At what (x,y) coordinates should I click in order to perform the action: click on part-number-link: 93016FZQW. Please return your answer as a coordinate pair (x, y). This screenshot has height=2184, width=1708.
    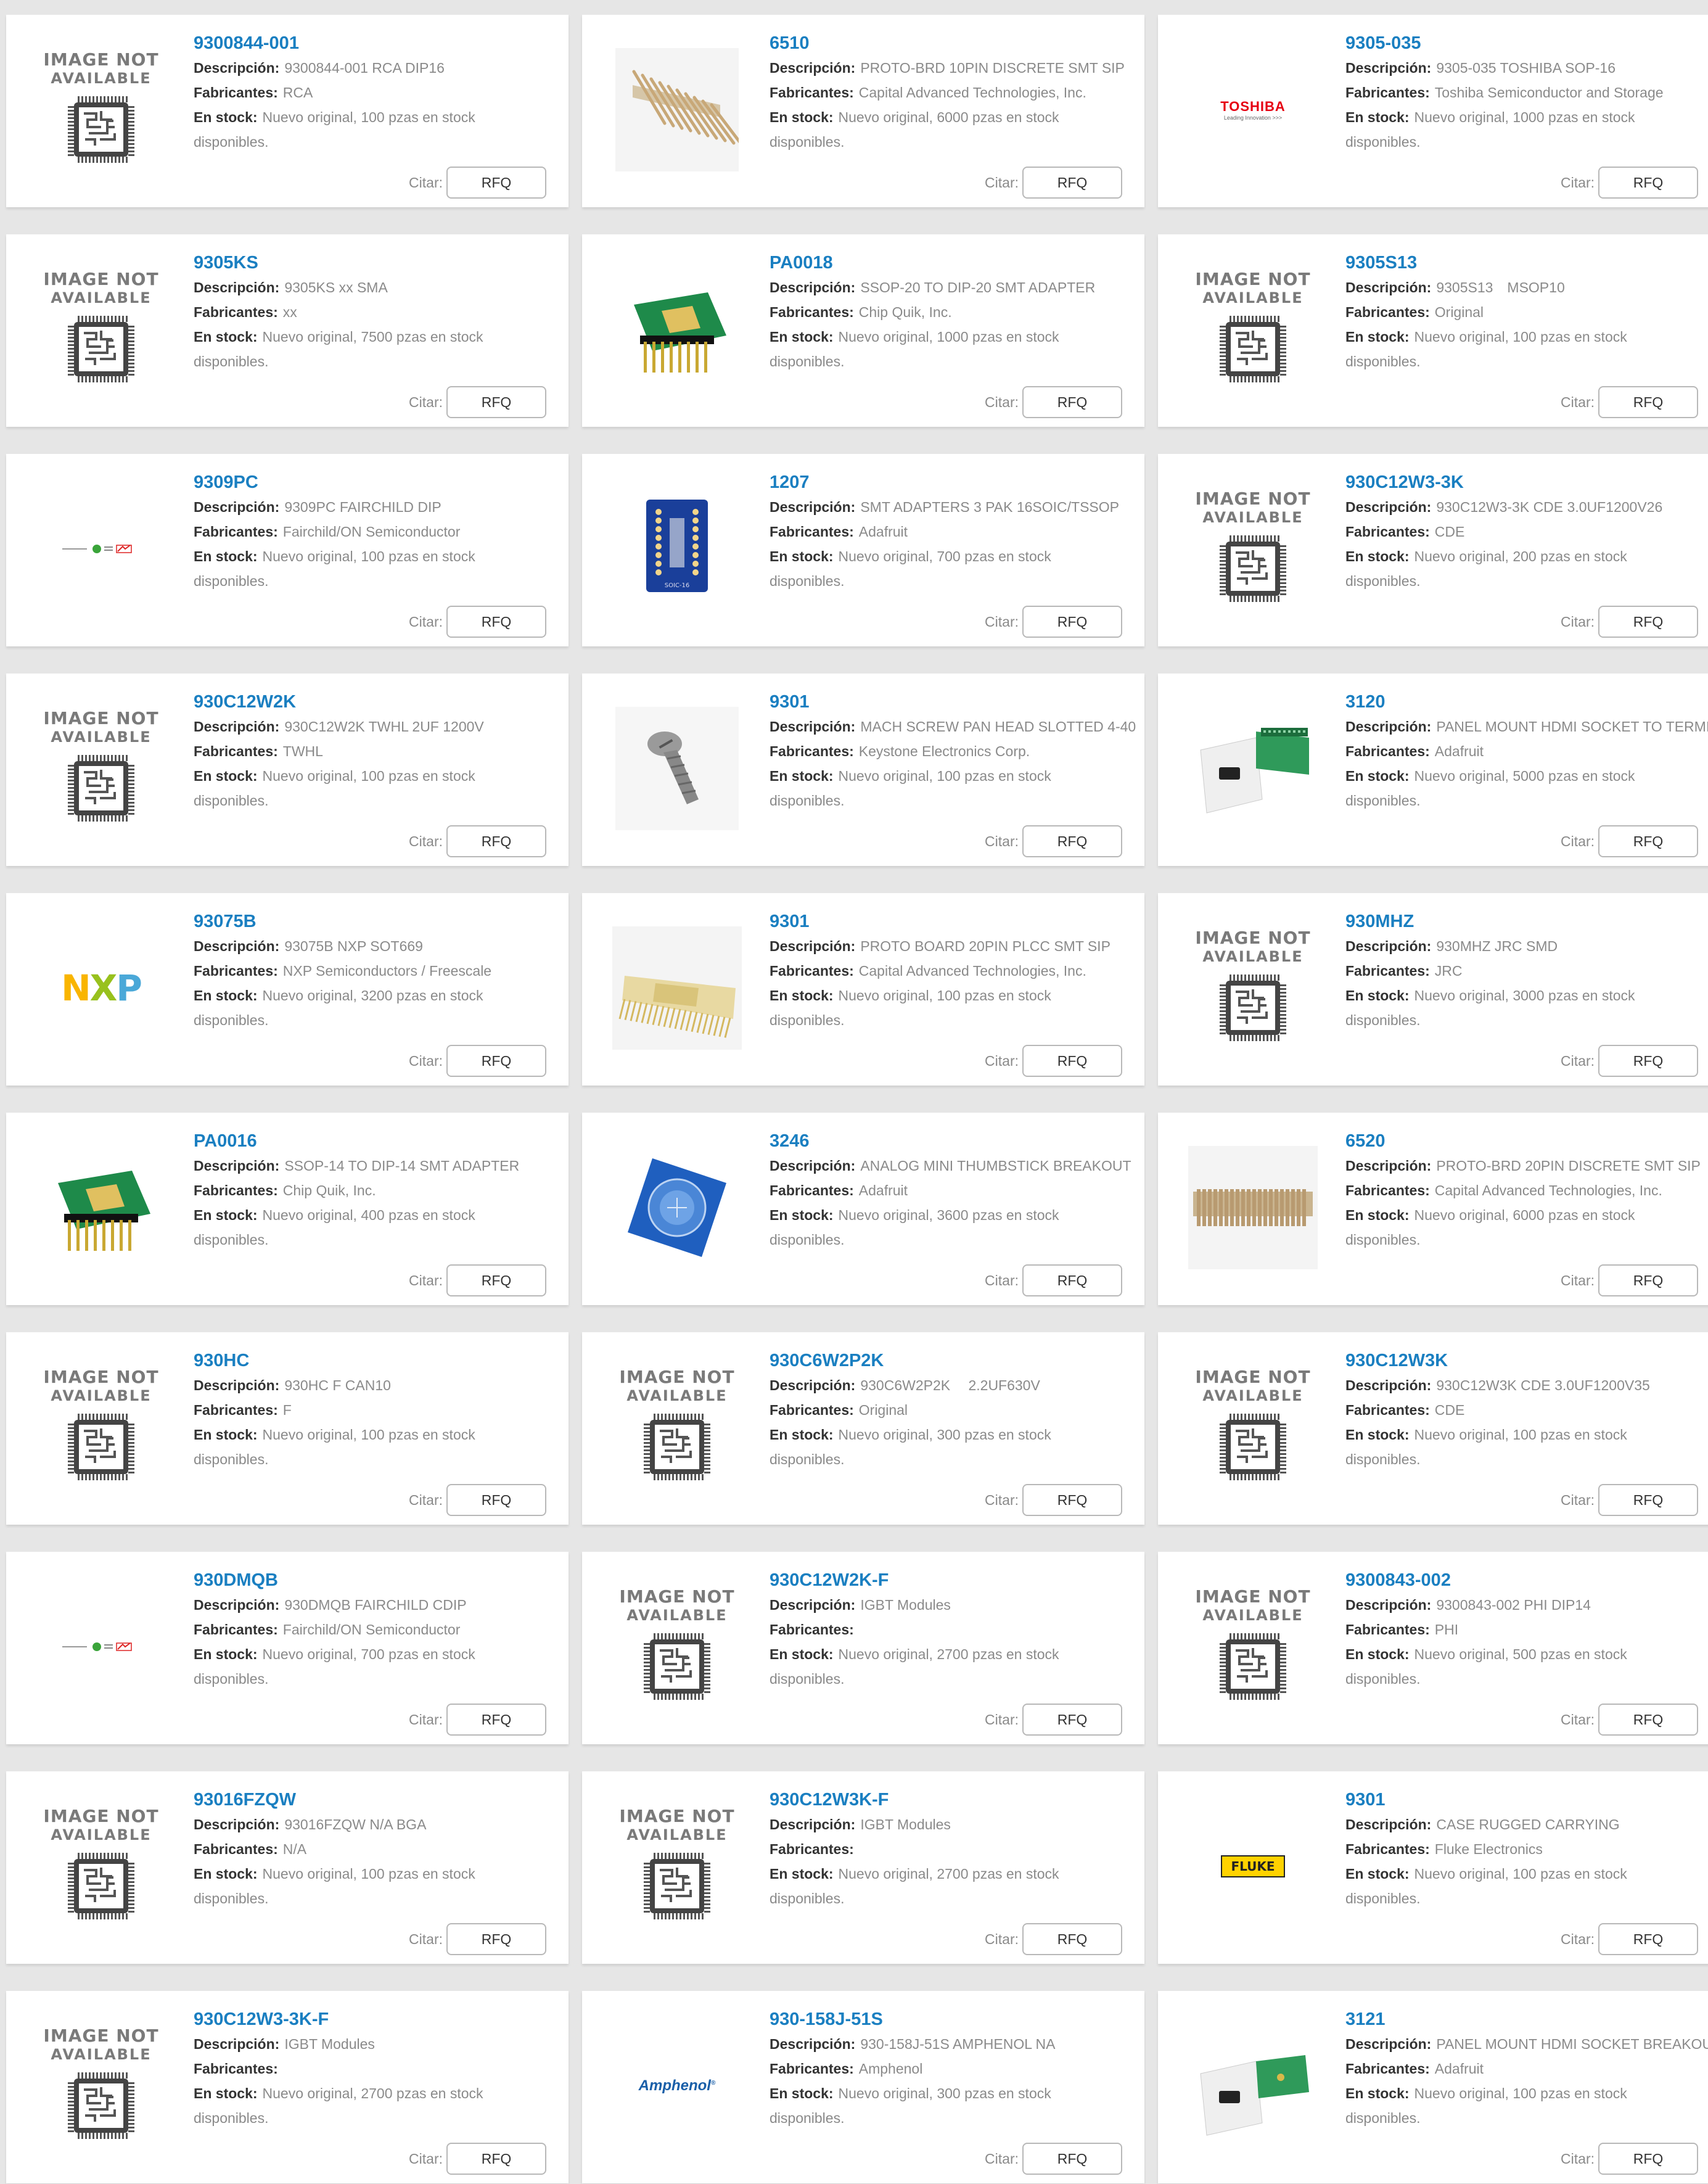
    Looking at the image, I should click on (381, 1799).